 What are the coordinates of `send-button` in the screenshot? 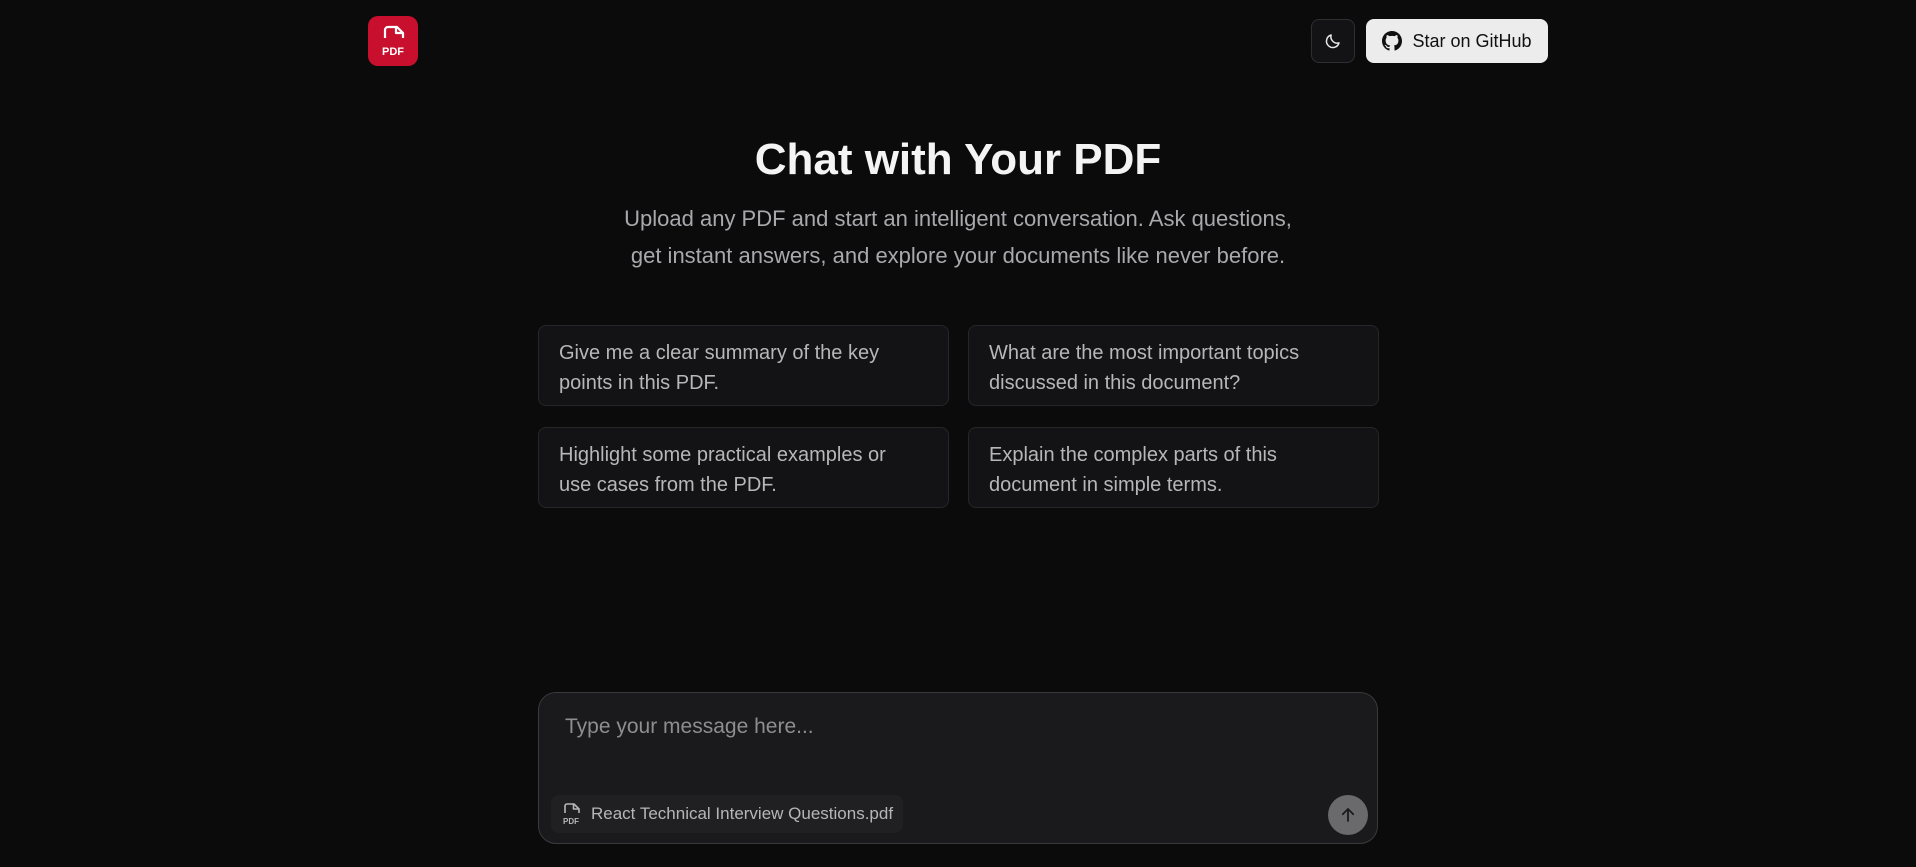 It's located at (1348, 815).